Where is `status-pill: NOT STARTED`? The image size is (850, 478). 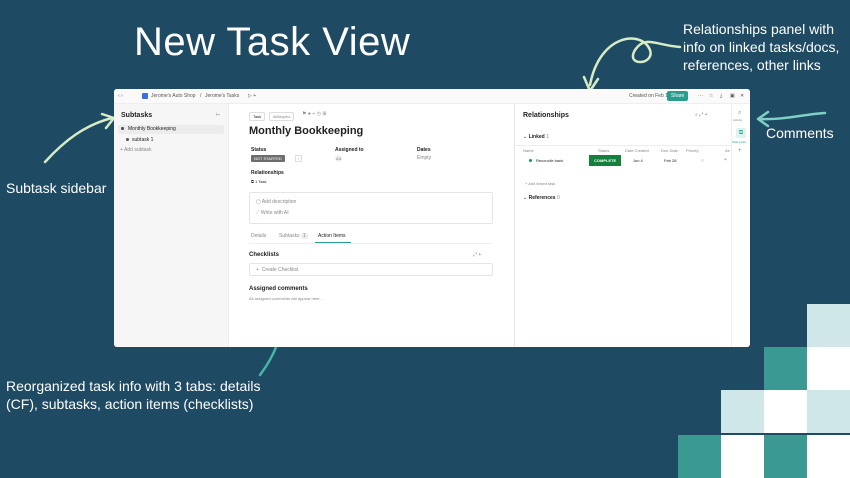
status-pill: NOT STARTED is located at coordinates (268, 158).